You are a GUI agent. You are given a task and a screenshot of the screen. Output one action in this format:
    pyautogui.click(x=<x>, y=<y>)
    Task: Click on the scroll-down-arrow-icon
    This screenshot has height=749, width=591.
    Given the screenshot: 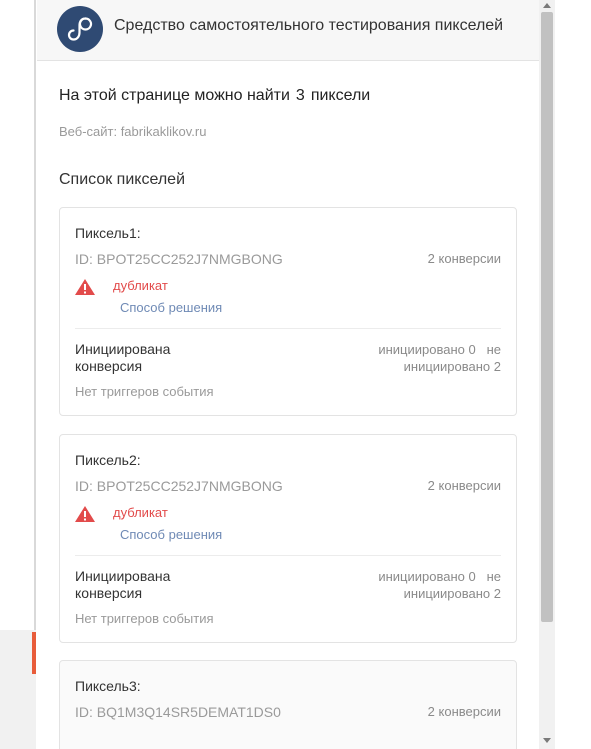 What is the action you would take?
    pyautogui.click(x=547, y=740)
    